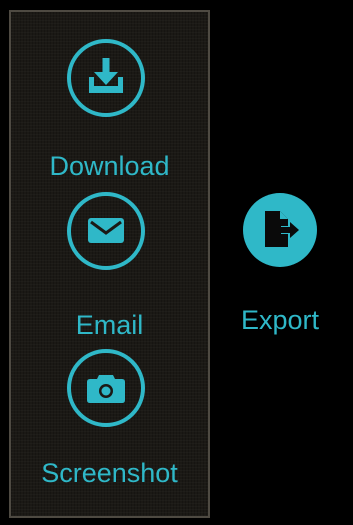 The image size is (353, 525). Describe the element at coordinates (106, 231) in the screenshot. I see `envelope-icon` at that location.